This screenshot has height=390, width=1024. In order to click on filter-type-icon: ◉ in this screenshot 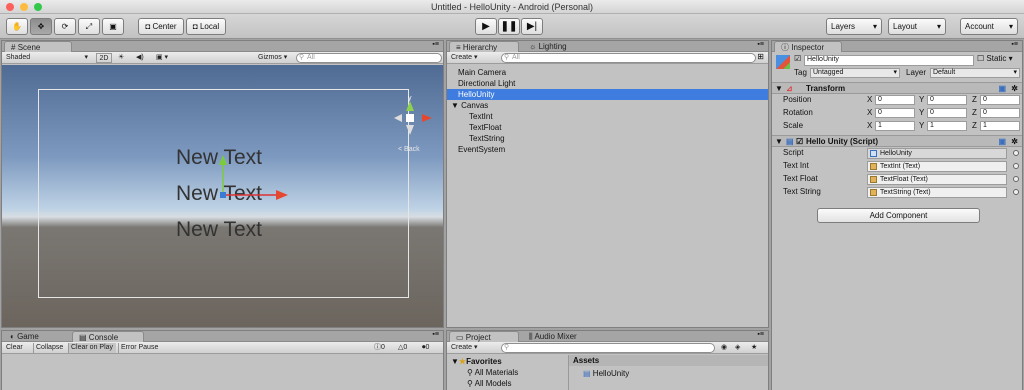, I will do `click(724, 348)`.